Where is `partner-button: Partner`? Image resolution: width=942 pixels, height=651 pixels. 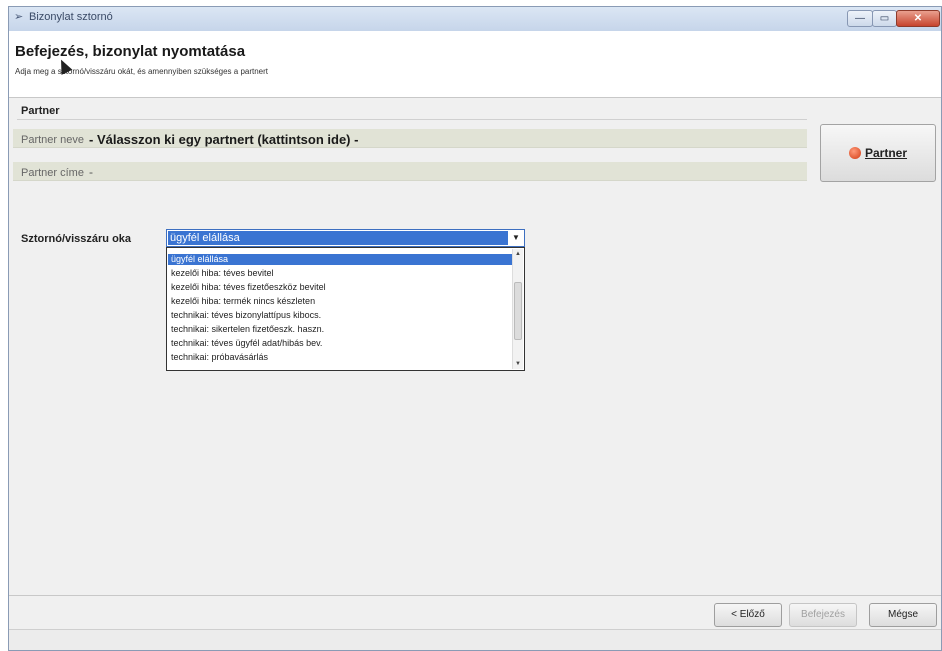
partner-button: Partner is located at coordinates (878, 153).